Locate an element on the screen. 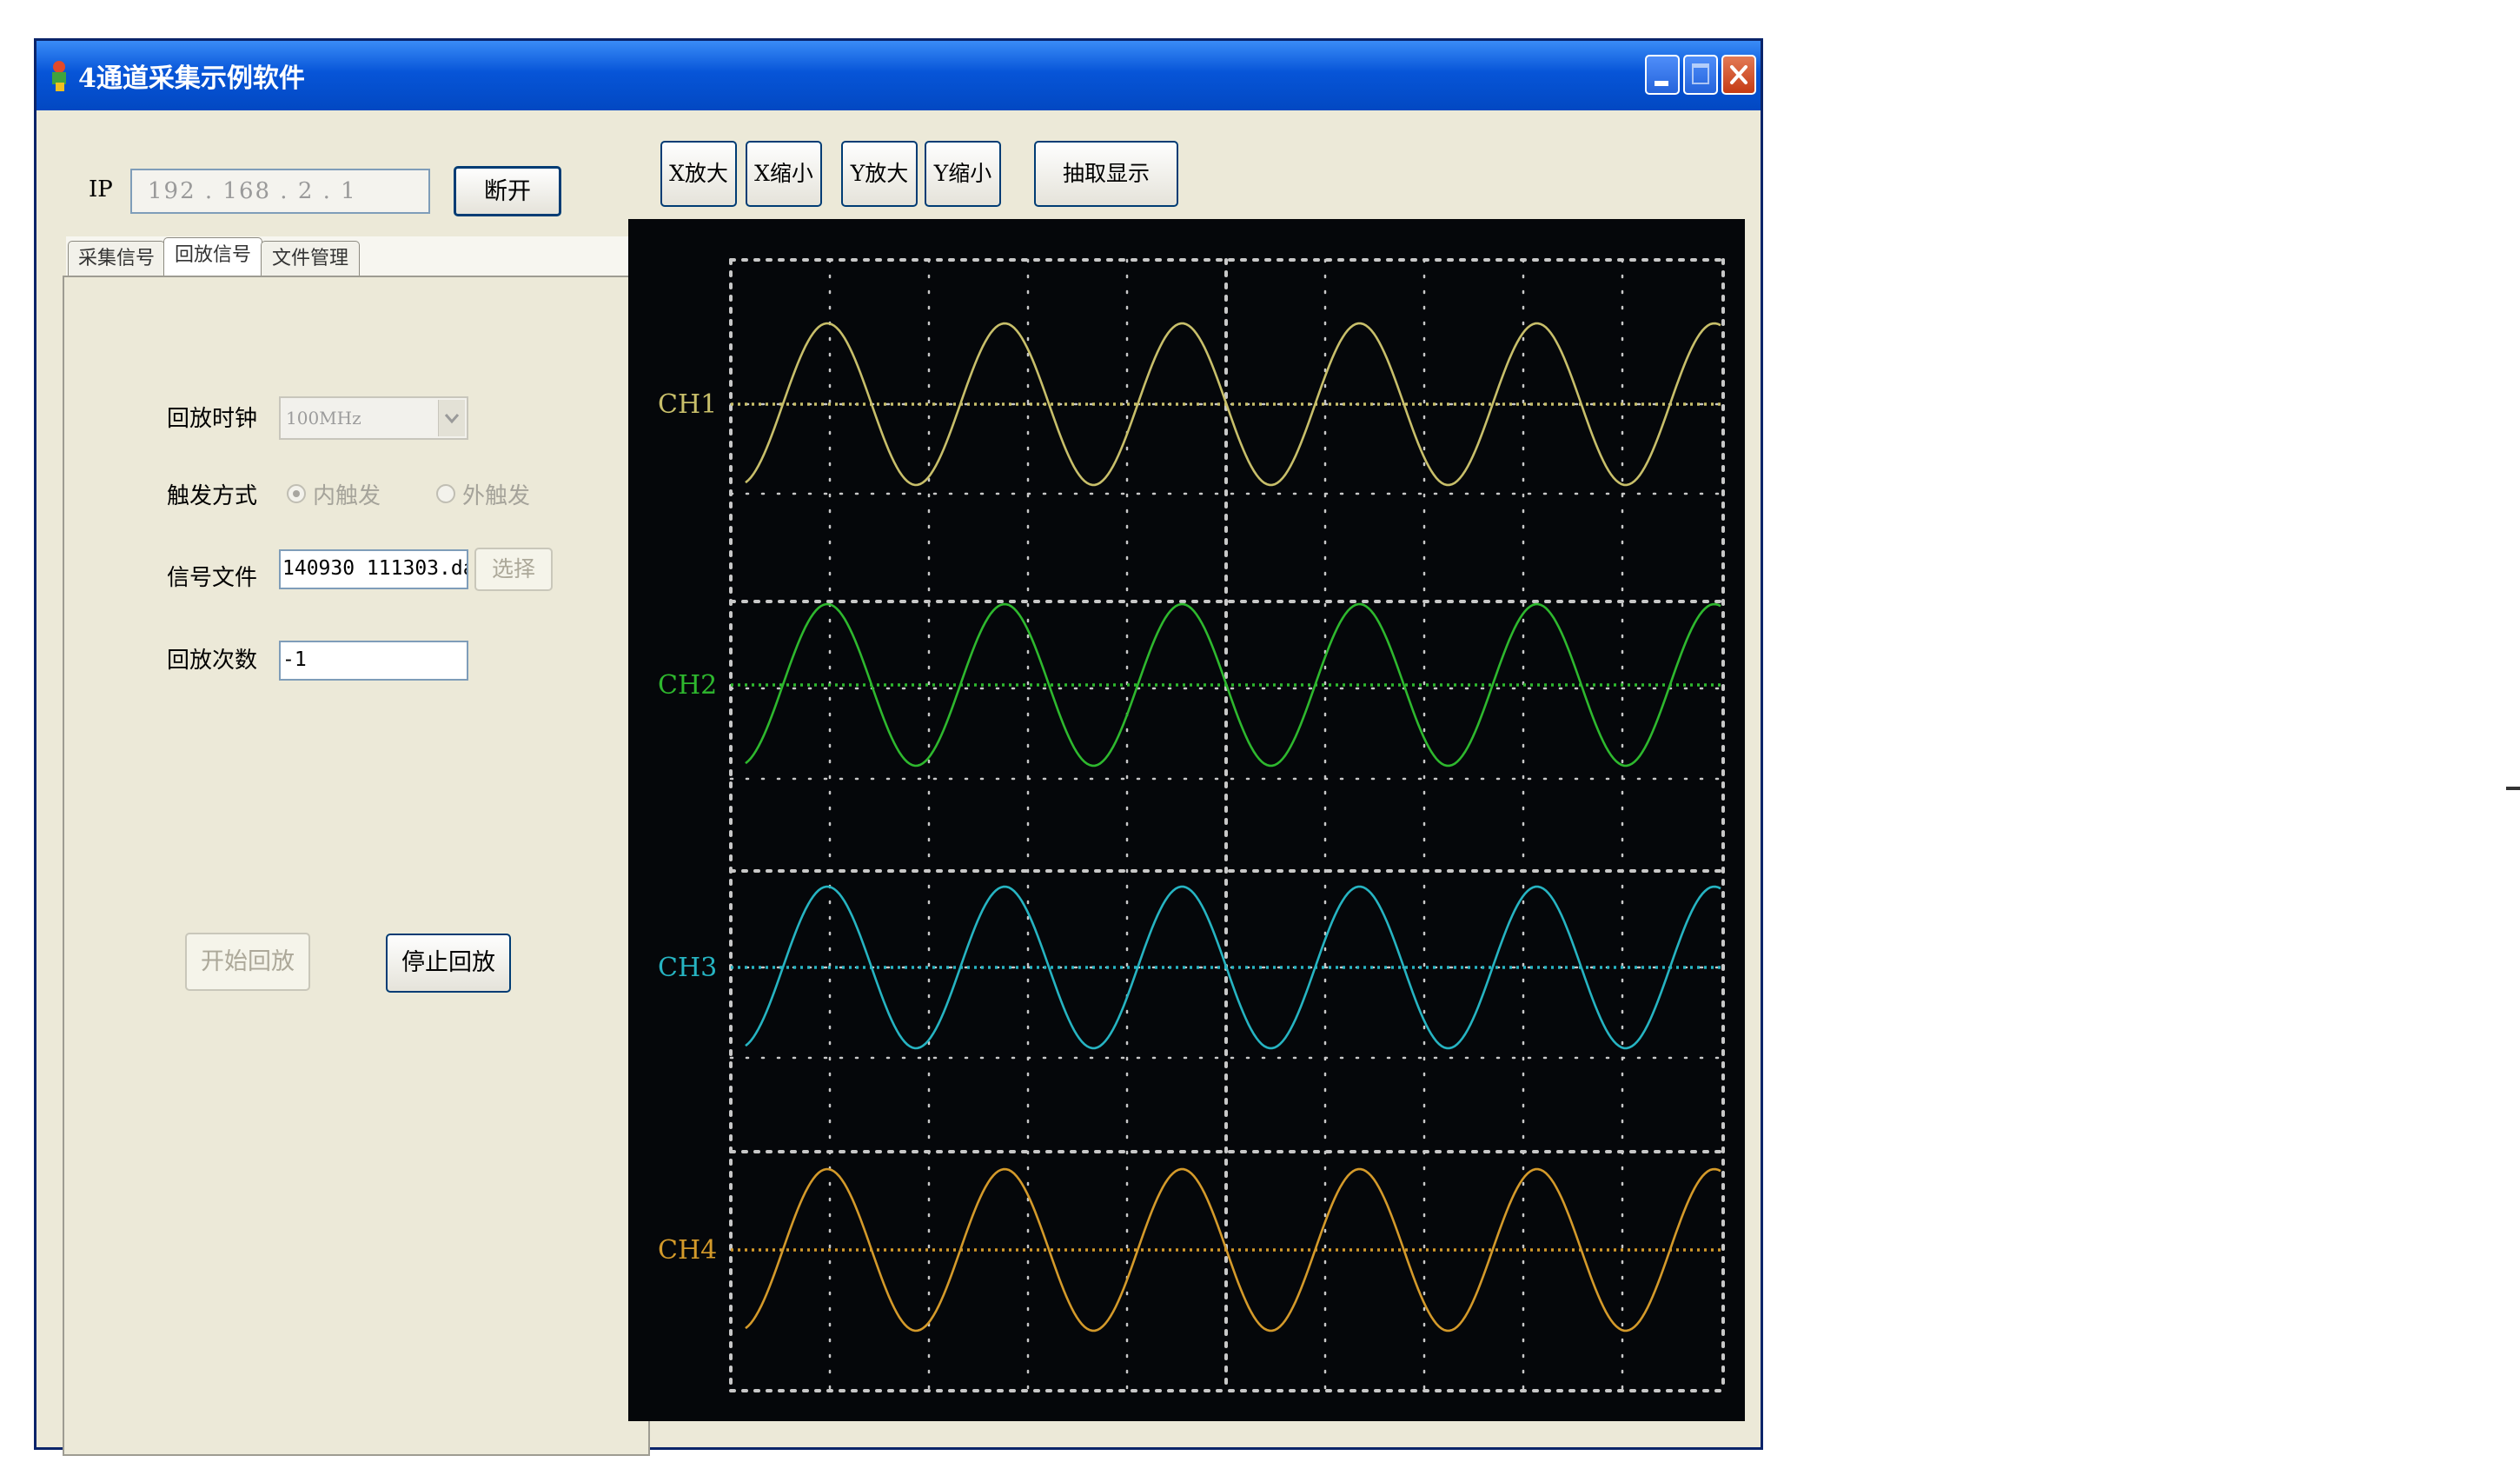 The image size is (2520, 1482). playback-count-label: 回放次数 is located at coordinates (212, 661).